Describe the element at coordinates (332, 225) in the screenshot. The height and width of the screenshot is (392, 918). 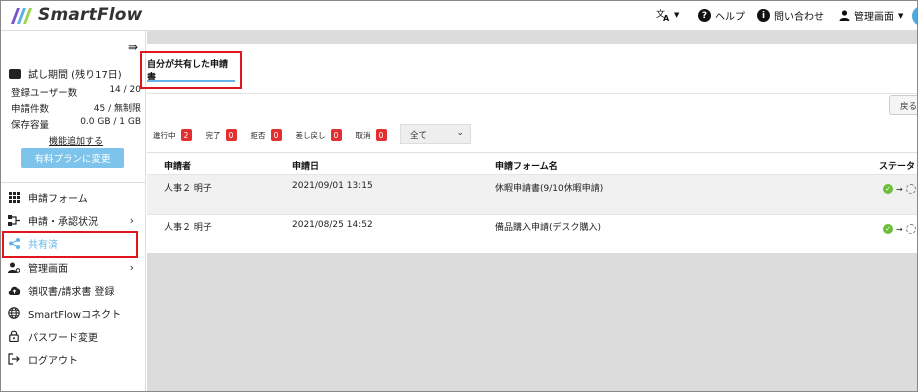
I see `cell-date: 2021/08/25 14:52` at that location.